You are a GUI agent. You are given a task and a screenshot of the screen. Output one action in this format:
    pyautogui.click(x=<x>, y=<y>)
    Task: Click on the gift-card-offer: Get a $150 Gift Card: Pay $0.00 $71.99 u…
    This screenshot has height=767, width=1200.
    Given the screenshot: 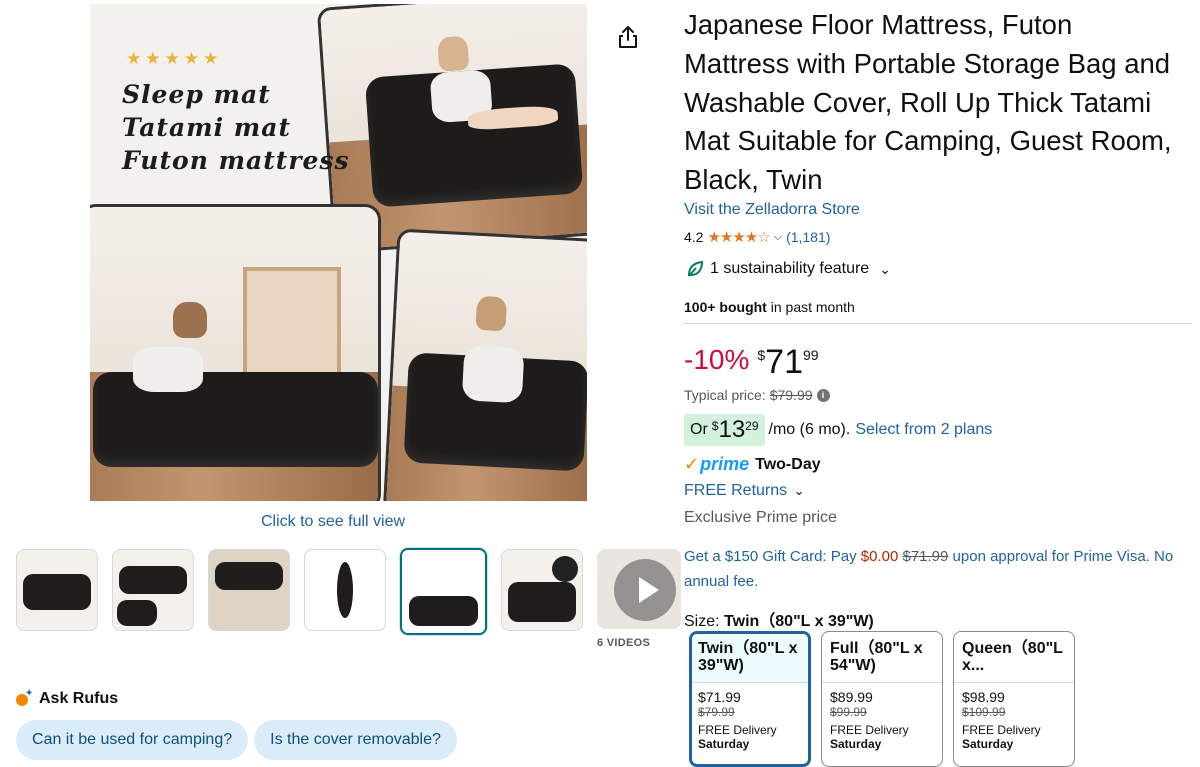 What is the action you would take?
    pyautogui.click(x=938, y=569)
    